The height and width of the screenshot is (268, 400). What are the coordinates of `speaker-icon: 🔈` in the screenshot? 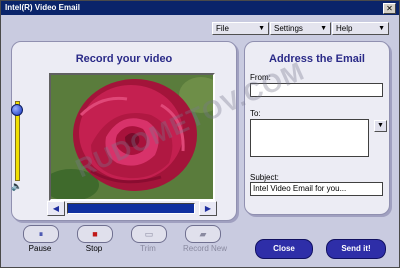 It's located at (17, 186).